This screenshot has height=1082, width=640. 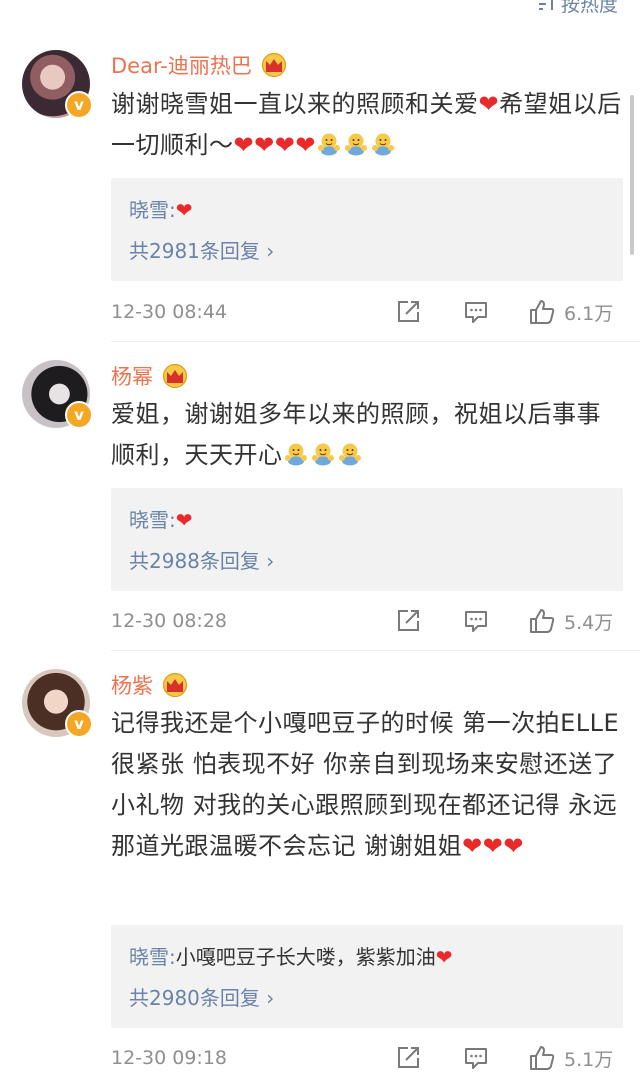 What do you see at coordinates (132, 685) in the screenshot?
I see `comment-author: 杨紫` at bounding box center [132, 685].